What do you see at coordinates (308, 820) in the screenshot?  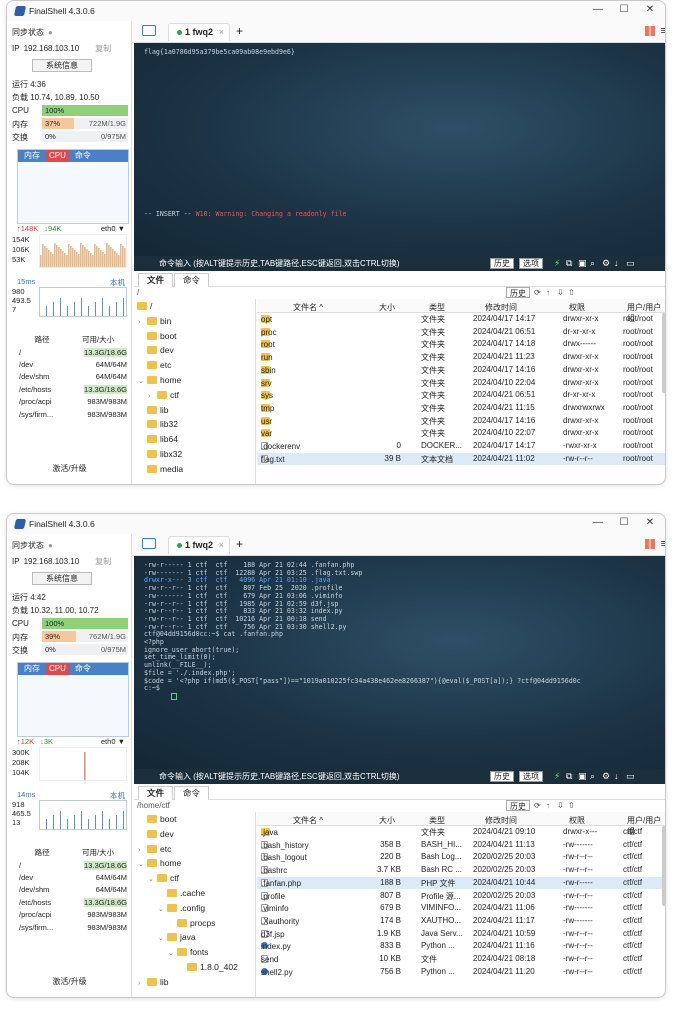 I see `column-header: 文件名 ^` at bounding box center [308, 820].